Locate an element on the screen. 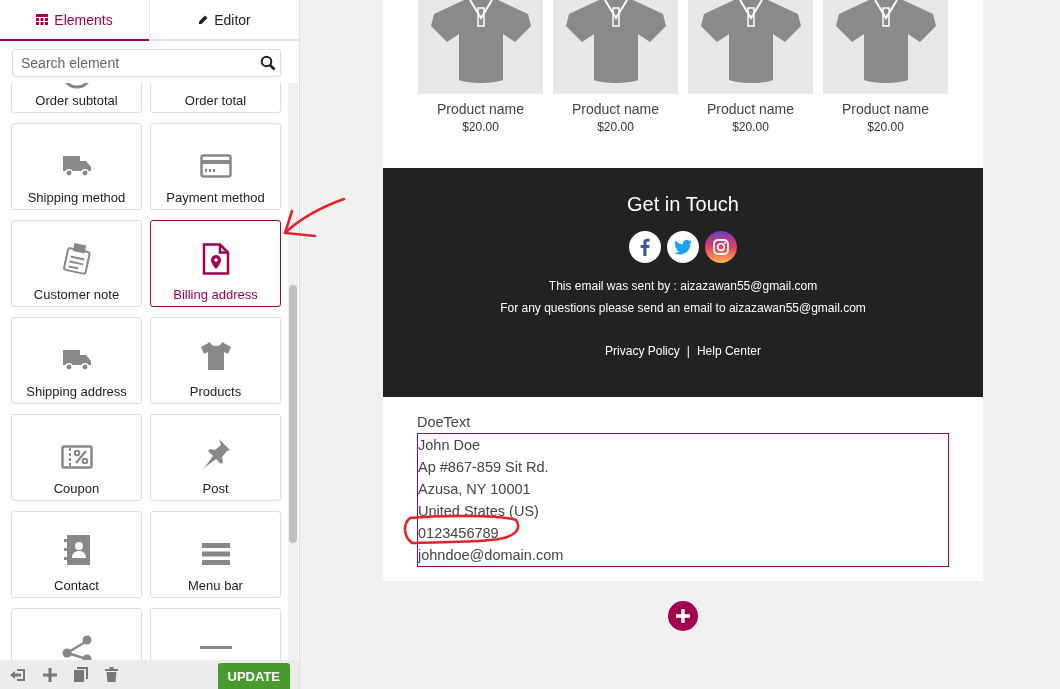  element-tile: Menu bar is located at coordinates (215, 554).